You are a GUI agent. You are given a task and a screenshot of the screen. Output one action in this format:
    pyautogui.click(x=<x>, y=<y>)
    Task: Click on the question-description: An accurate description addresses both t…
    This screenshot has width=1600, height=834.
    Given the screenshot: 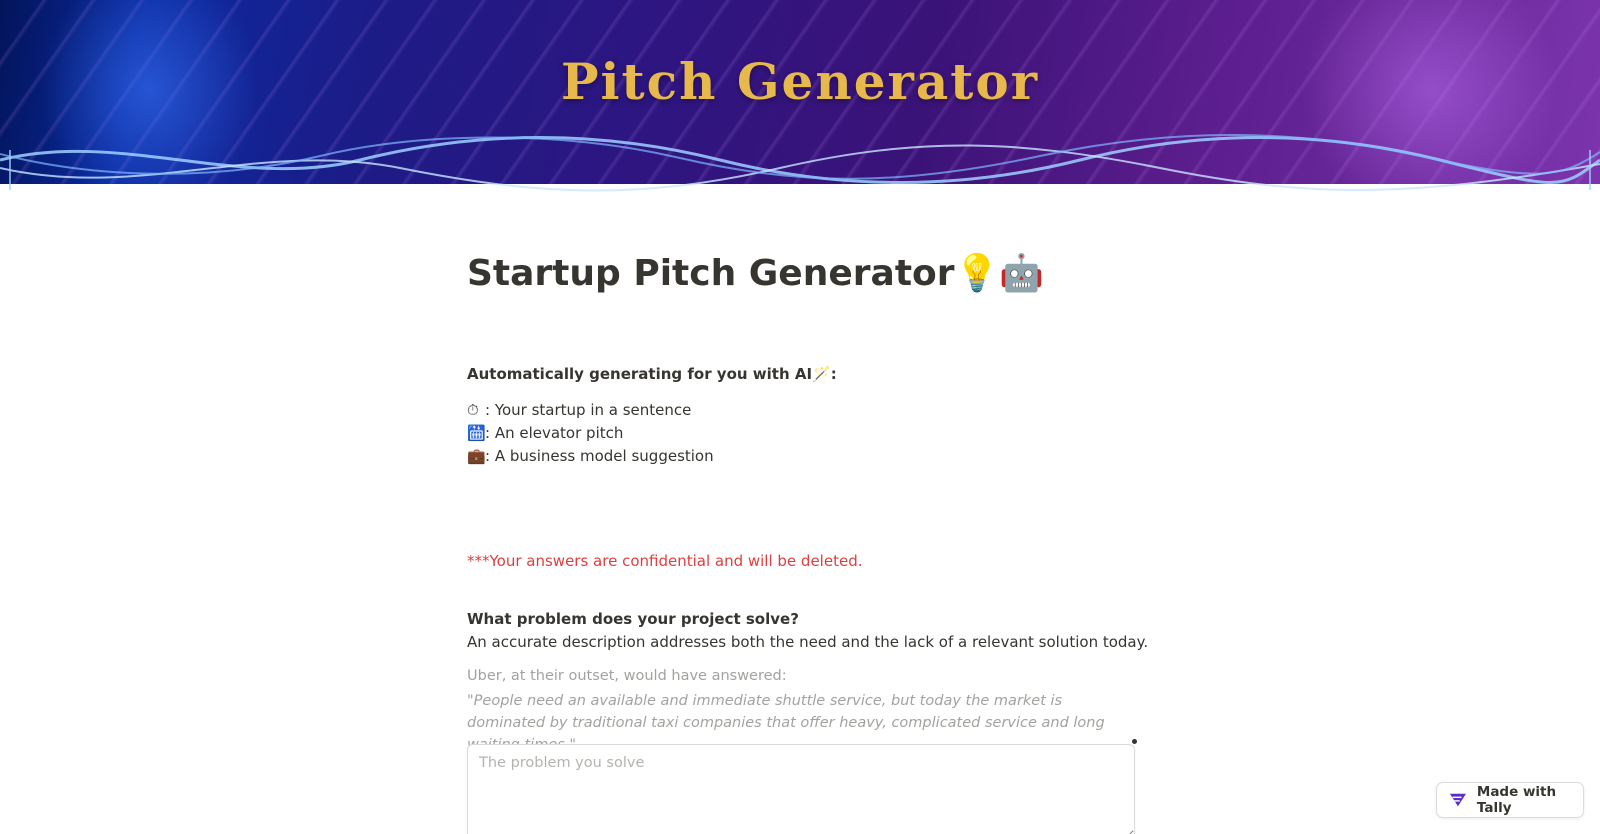 What is the action you would take?
    pyautogui.click(x=808, y=642)
    